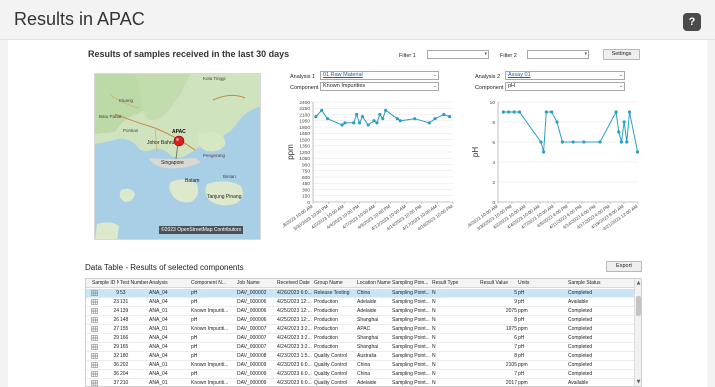  Describe the element at coordinates (335, 283) in the screenshot. I see `column-header: Group Name` at that location.